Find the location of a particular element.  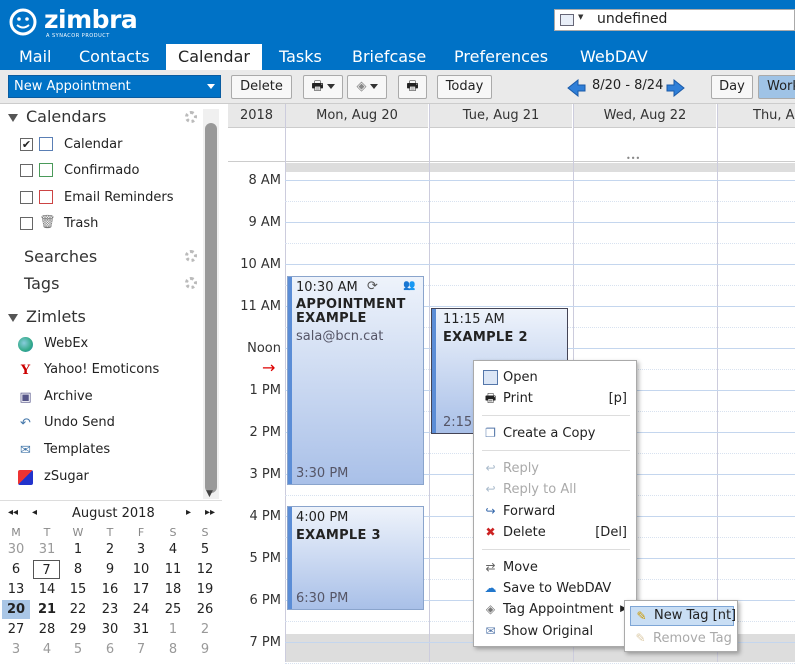

next-arrow-icon is located at coordinates (676, 88).